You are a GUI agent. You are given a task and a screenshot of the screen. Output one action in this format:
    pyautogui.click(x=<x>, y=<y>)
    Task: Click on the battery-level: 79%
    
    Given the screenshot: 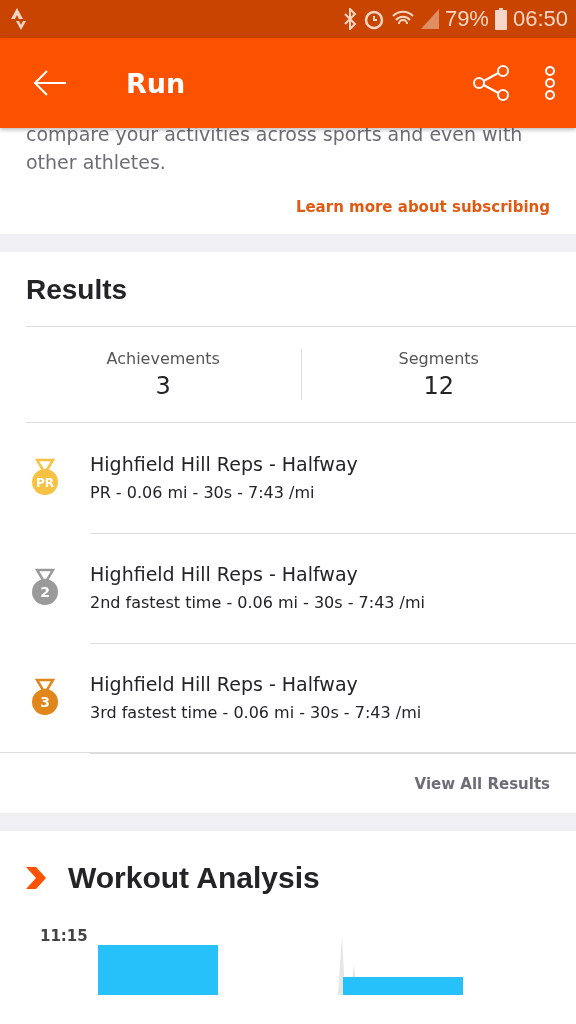 What is the action you would take?
    pyautogui.click(x=466, y=19)
    